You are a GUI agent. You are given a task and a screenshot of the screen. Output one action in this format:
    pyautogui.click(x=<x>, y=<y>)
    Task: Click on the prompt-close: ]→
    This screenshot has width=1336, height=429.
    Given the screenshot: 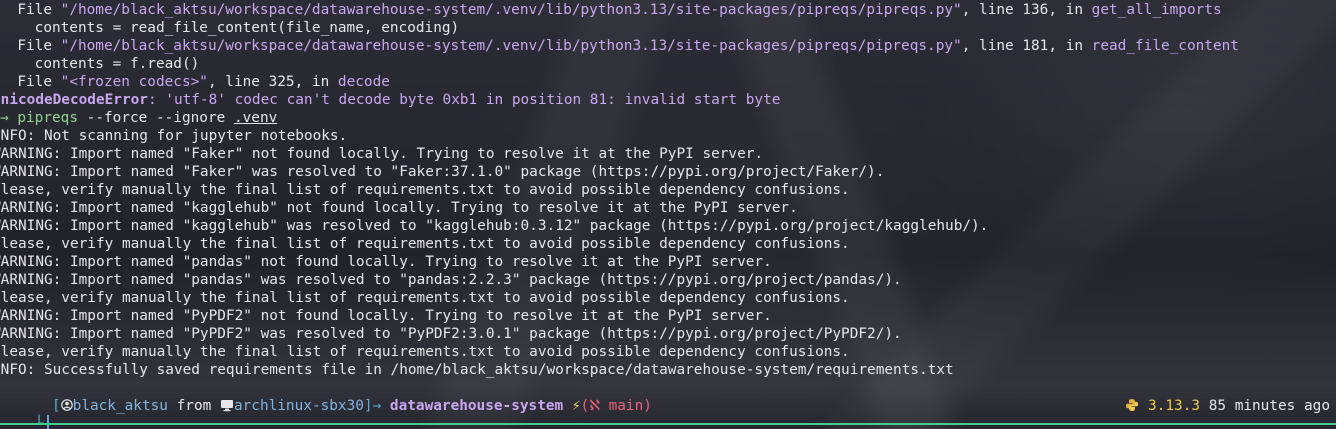 What is the action you would take?
    pyautogui.click(x=376, y=406)
    